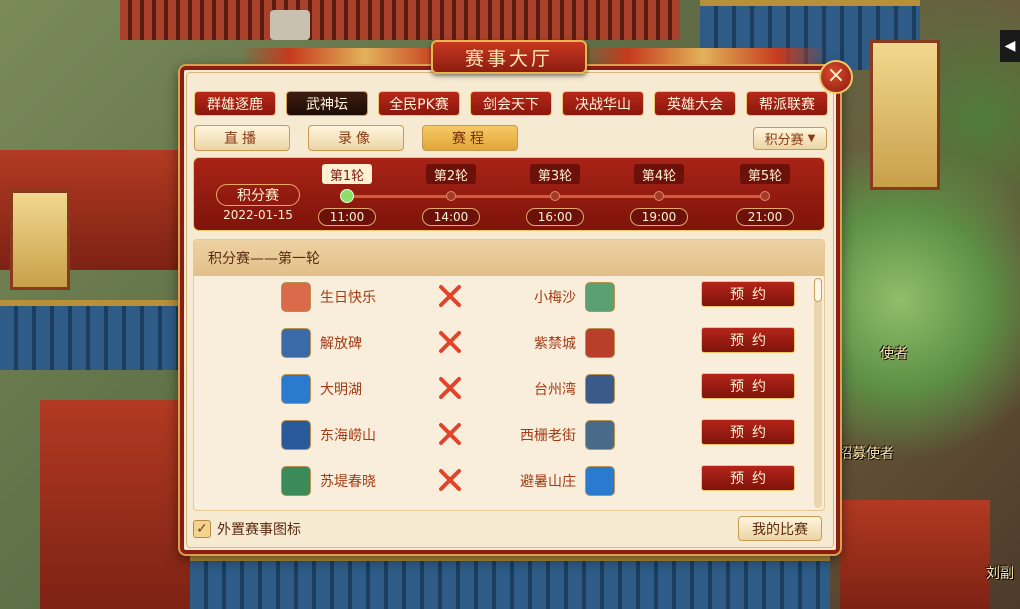  I want to click on timeline-date: 2022-01-15, so click(258, 215).